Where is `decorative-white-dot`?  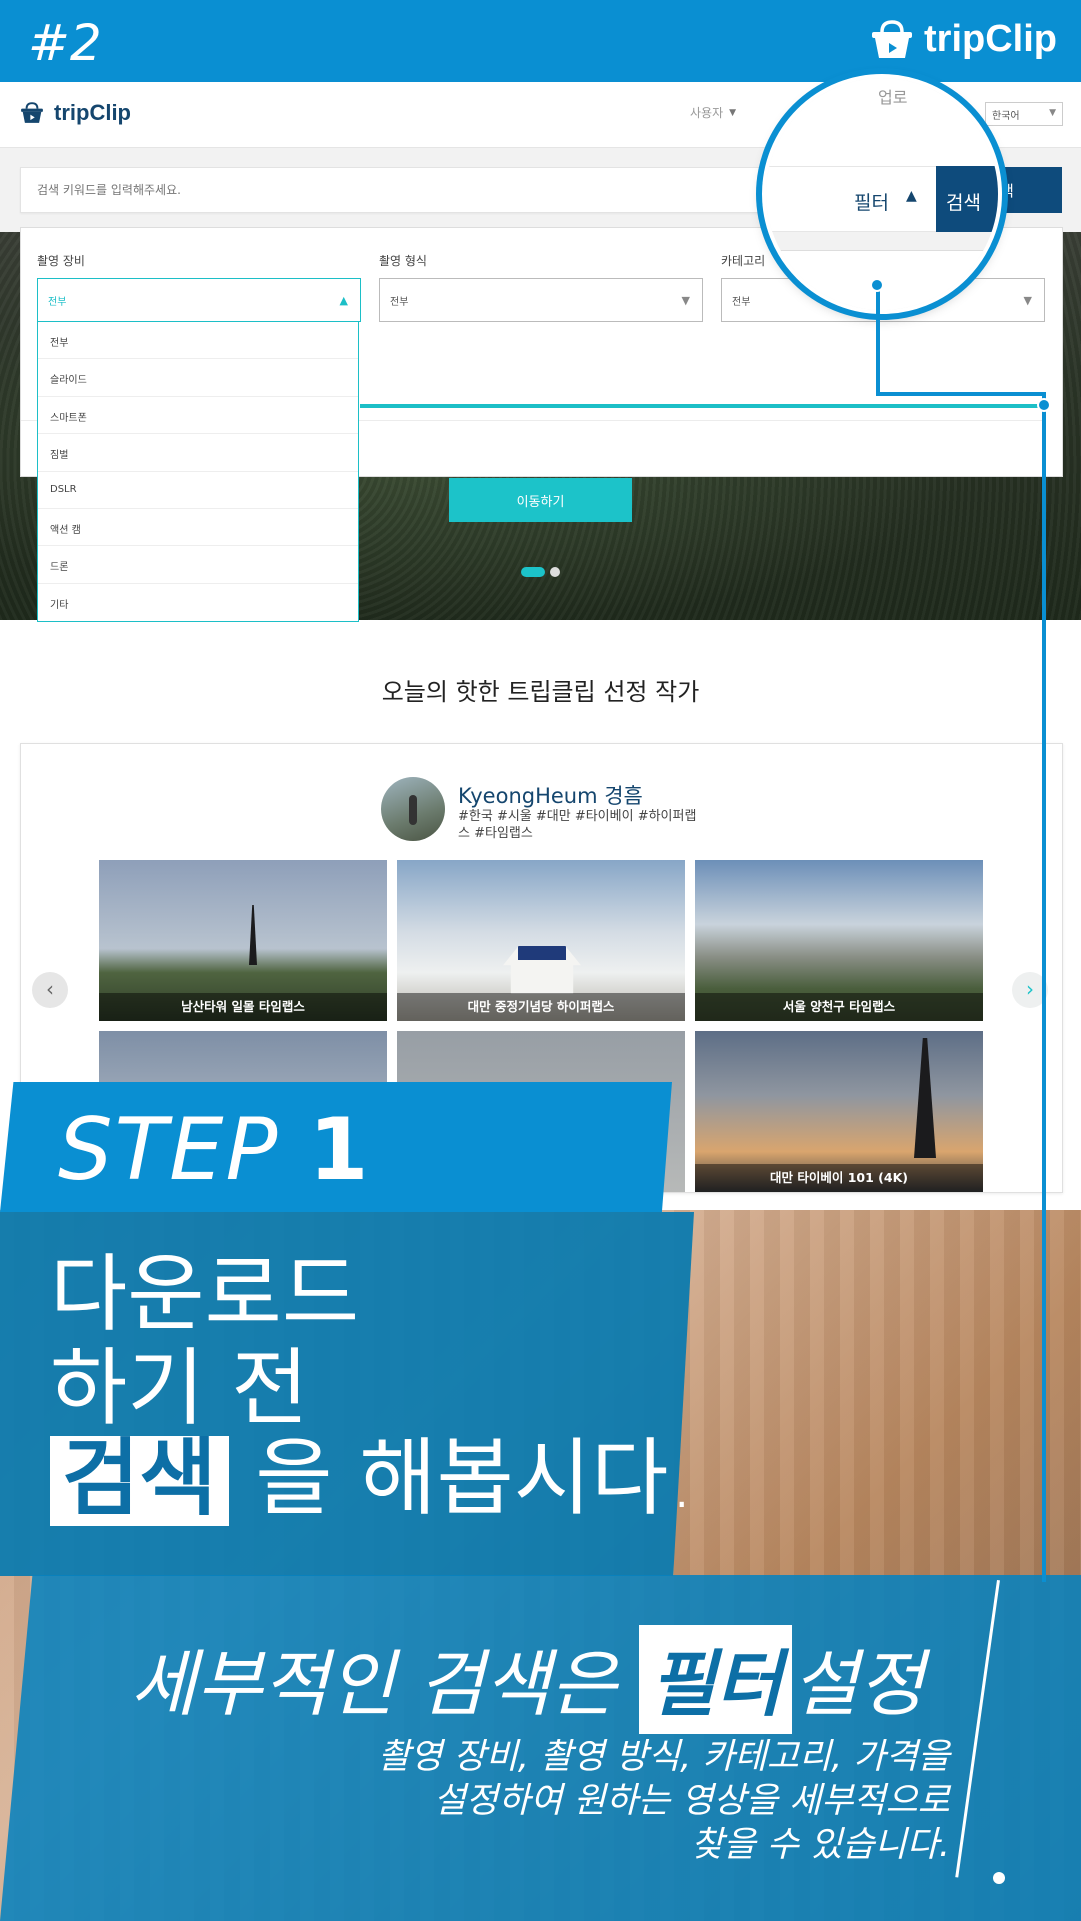
decorative-white-dot is located at coordinates (999, 1878).